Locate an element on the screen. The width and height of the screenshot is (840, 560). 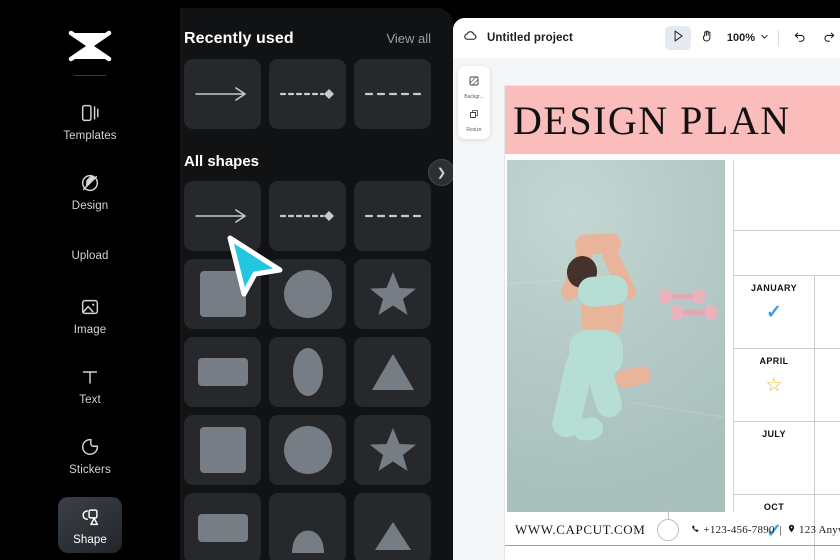
panel-title: Recently used is located at coordinates (239, 38).